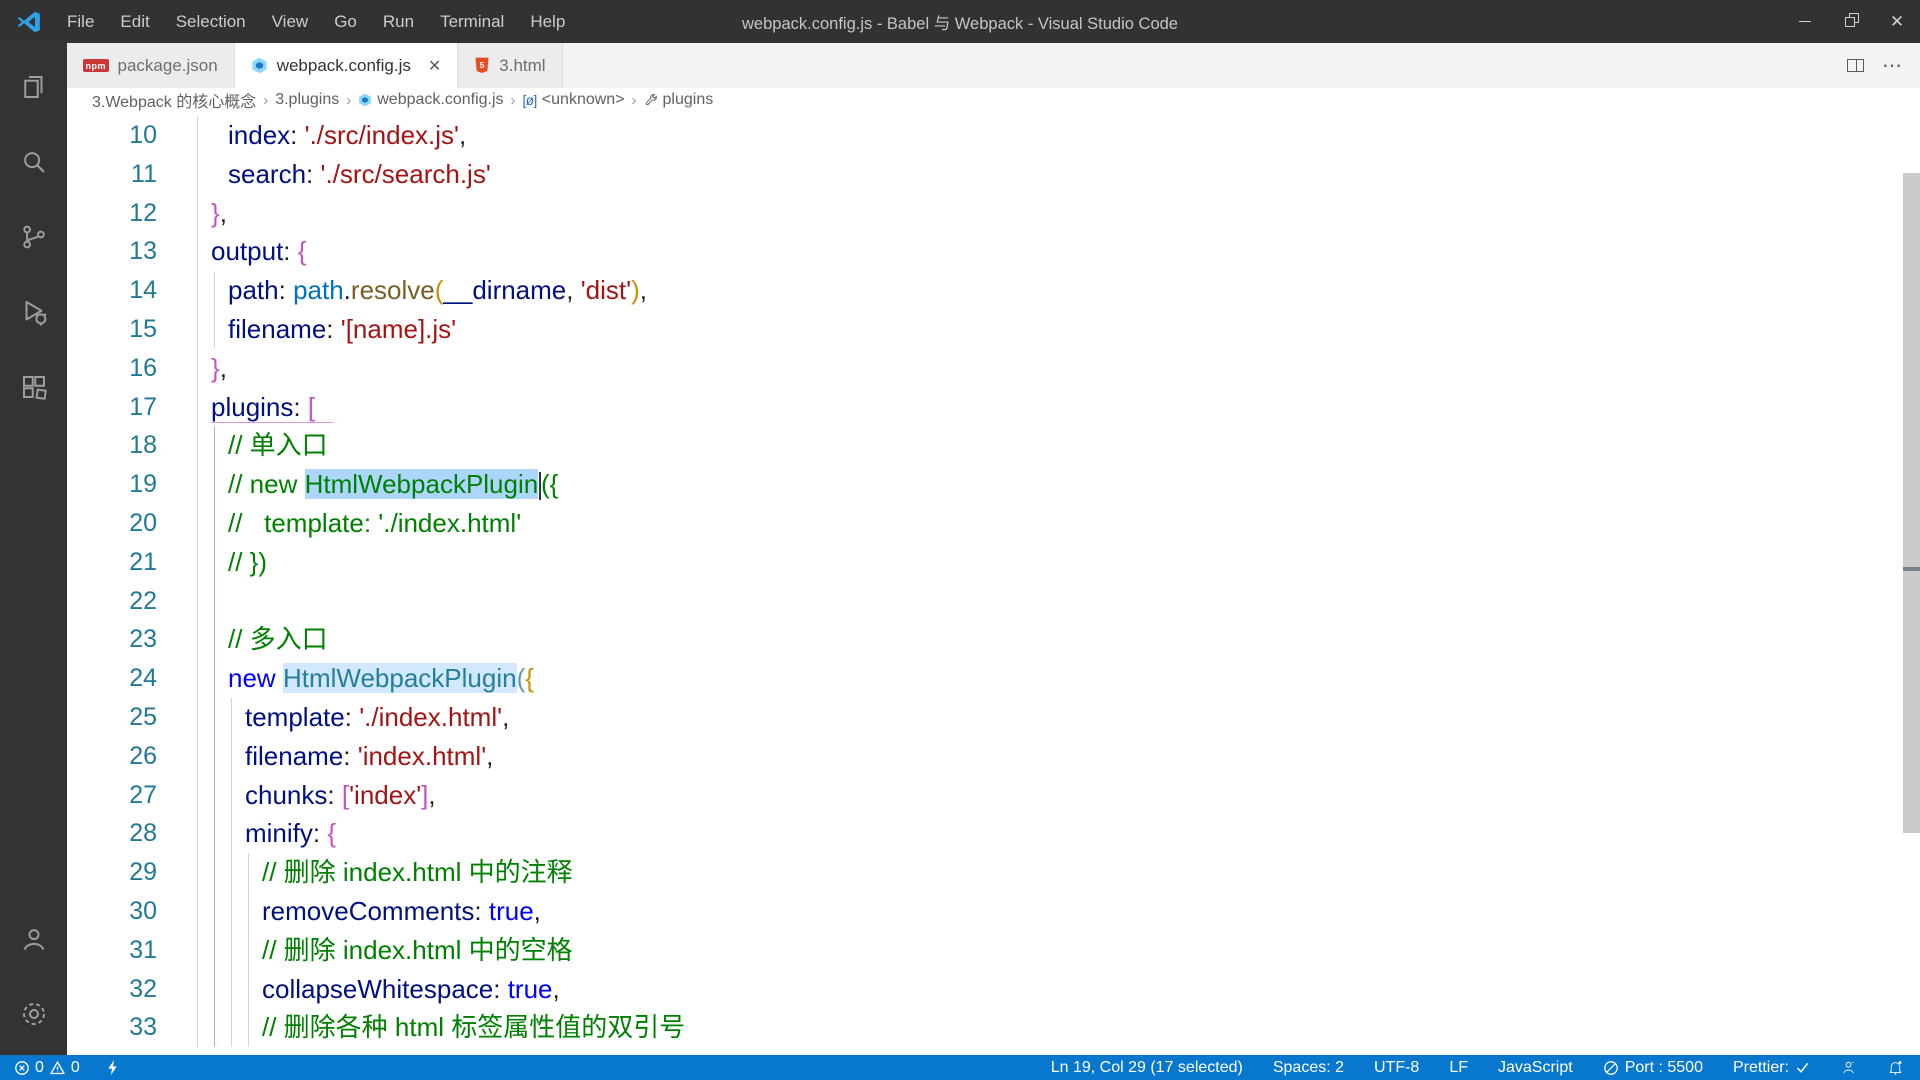 This screenshot has height=1080, width=1920. I want to click on line-number: 11, so click(112, 174).